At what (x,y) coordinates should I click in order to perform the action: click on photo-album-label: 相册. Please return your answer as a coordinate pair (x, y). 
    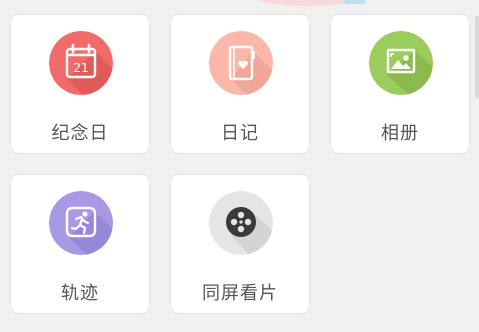
    Looking at the image, I should click on (400, 133).